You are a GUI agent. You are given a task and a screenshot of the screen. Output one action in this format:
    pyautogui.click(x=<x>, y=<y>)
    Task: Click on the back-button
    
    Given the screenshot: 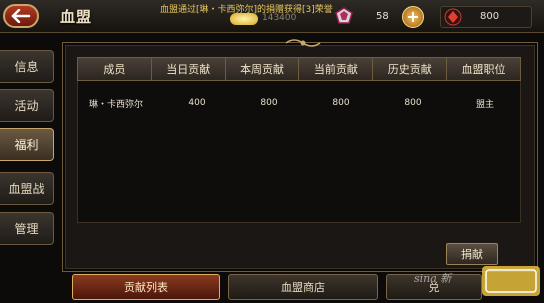 What is the action you would take?
    pyautogui.click(x=21, y=16)
    